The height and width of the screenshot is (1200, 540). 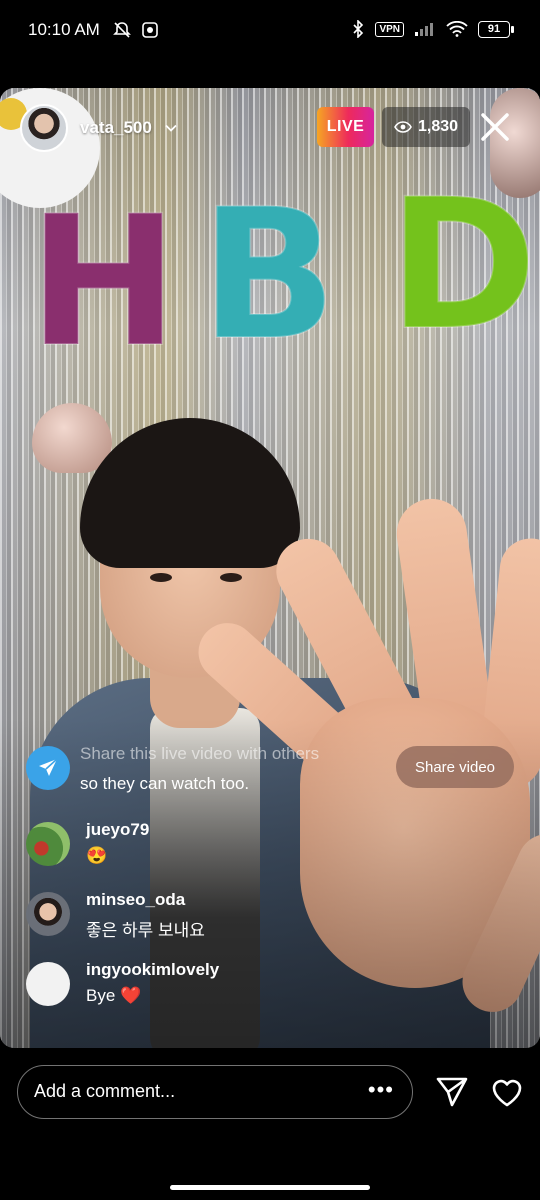 What do you see at coordinates (270, 1187) in the screenshot?
I see `home-indicator` at bounding box center [270, 1187].